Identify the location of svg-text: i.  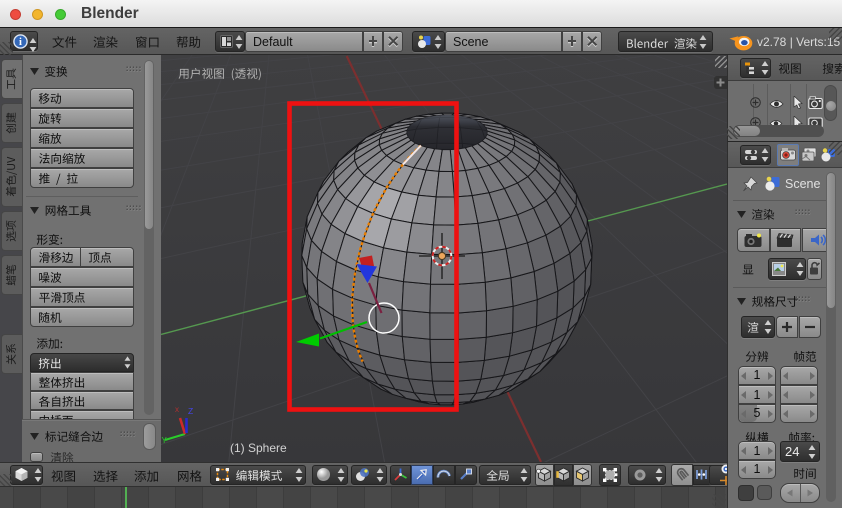
(20, 42).